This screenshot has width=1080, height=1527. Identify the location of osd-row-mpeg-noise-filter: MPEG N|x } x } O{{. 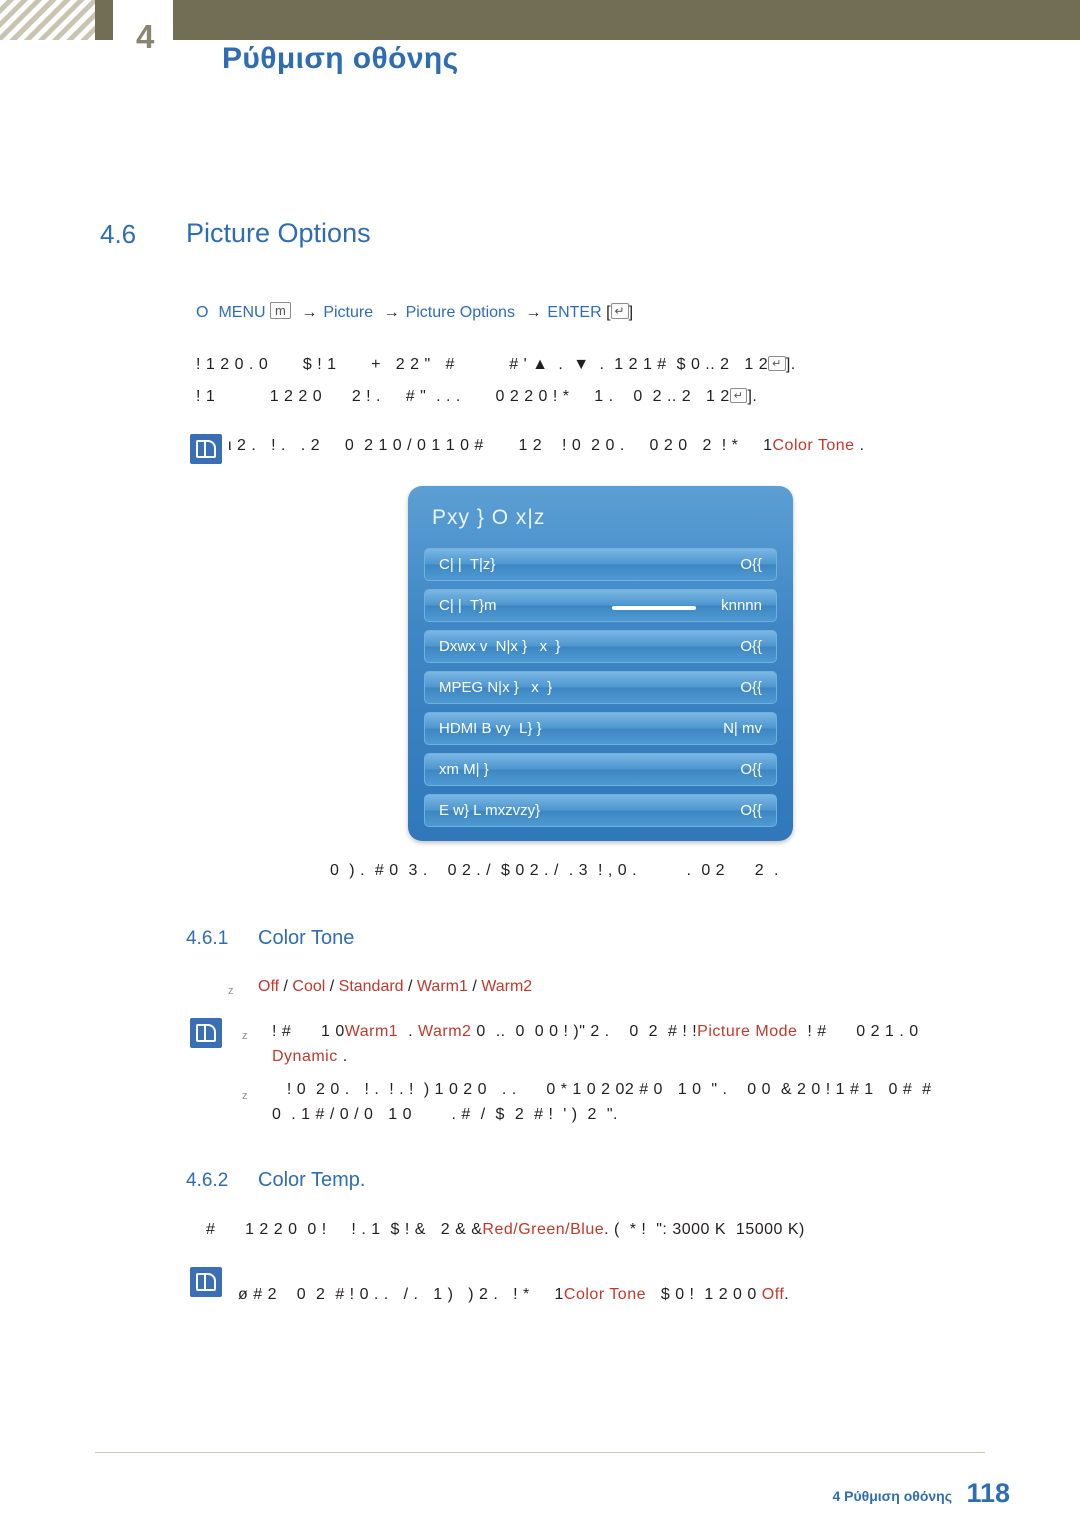
(600, 687).